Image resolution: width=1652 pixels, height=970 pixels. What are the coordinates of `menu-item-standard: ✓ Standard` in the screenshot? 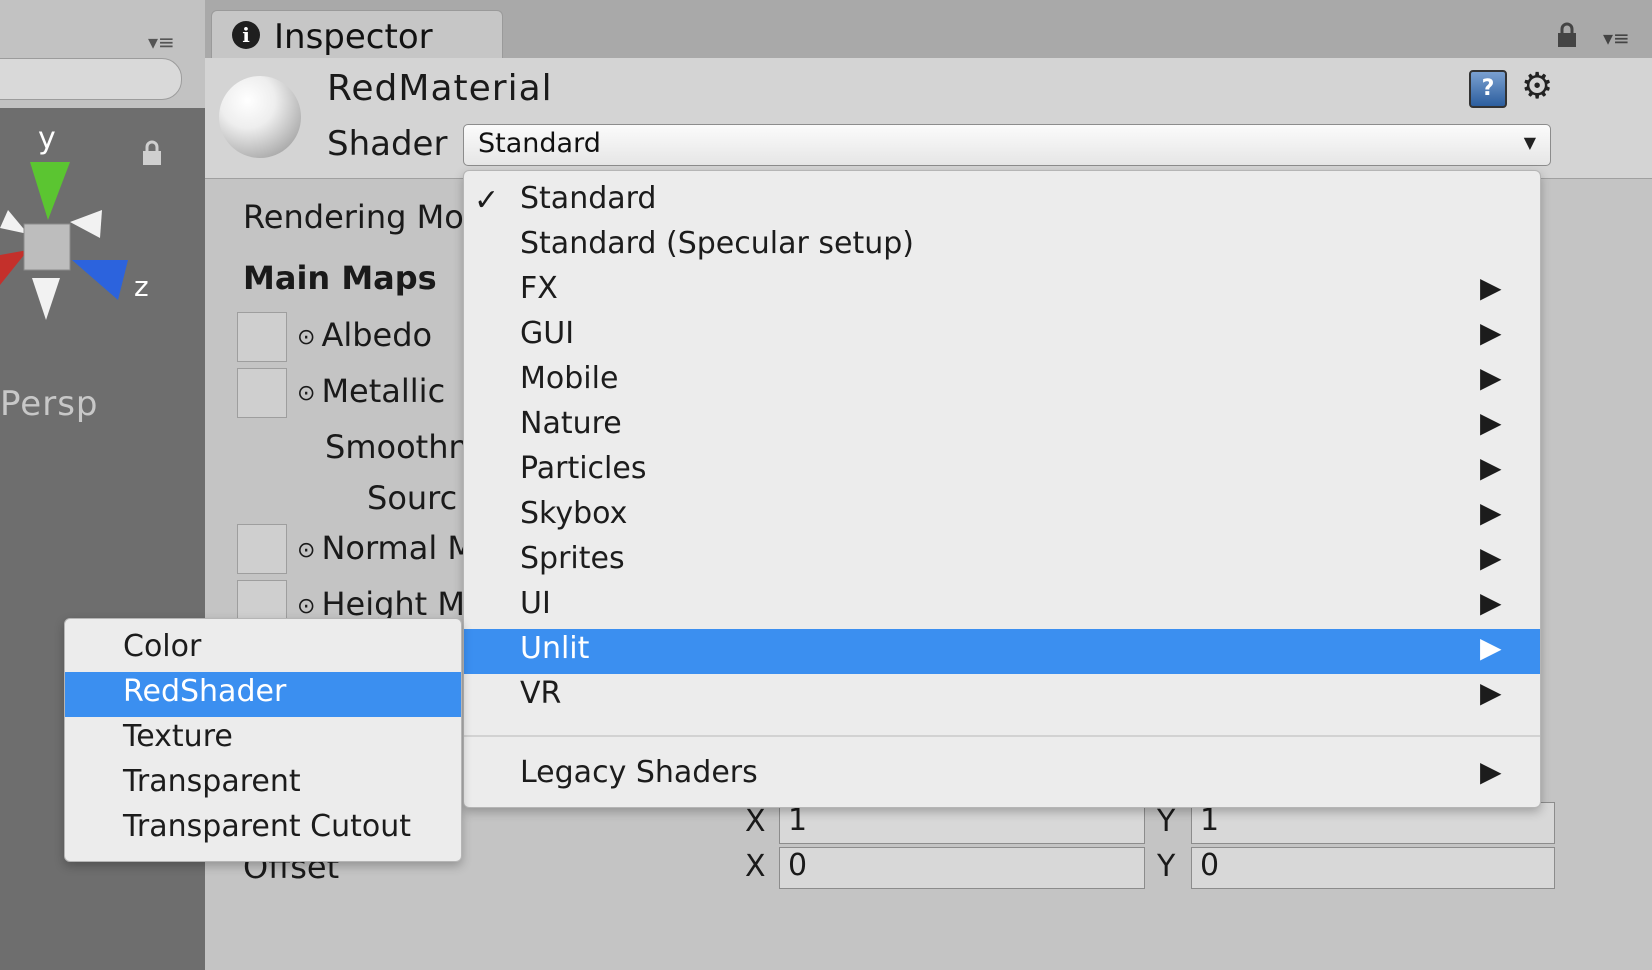 It's located at (1002, 201).